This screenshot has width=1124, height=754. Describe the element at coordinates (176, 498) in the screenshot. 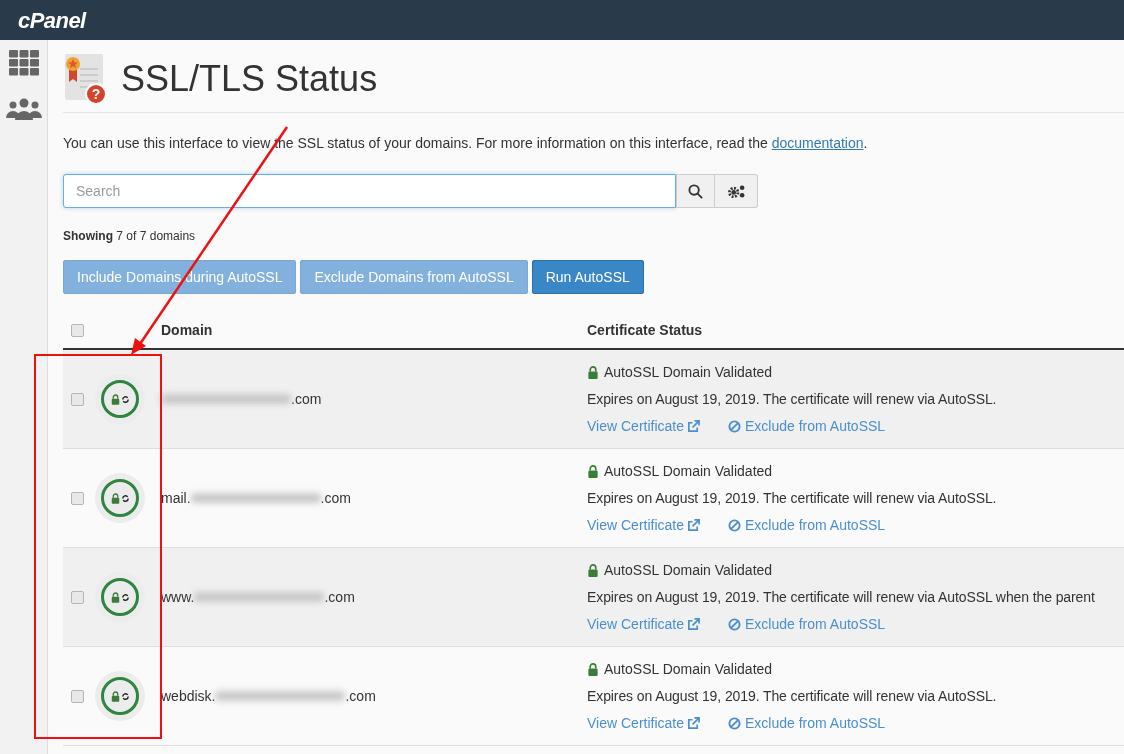

I see `domain-prefix: mail.` at that location.